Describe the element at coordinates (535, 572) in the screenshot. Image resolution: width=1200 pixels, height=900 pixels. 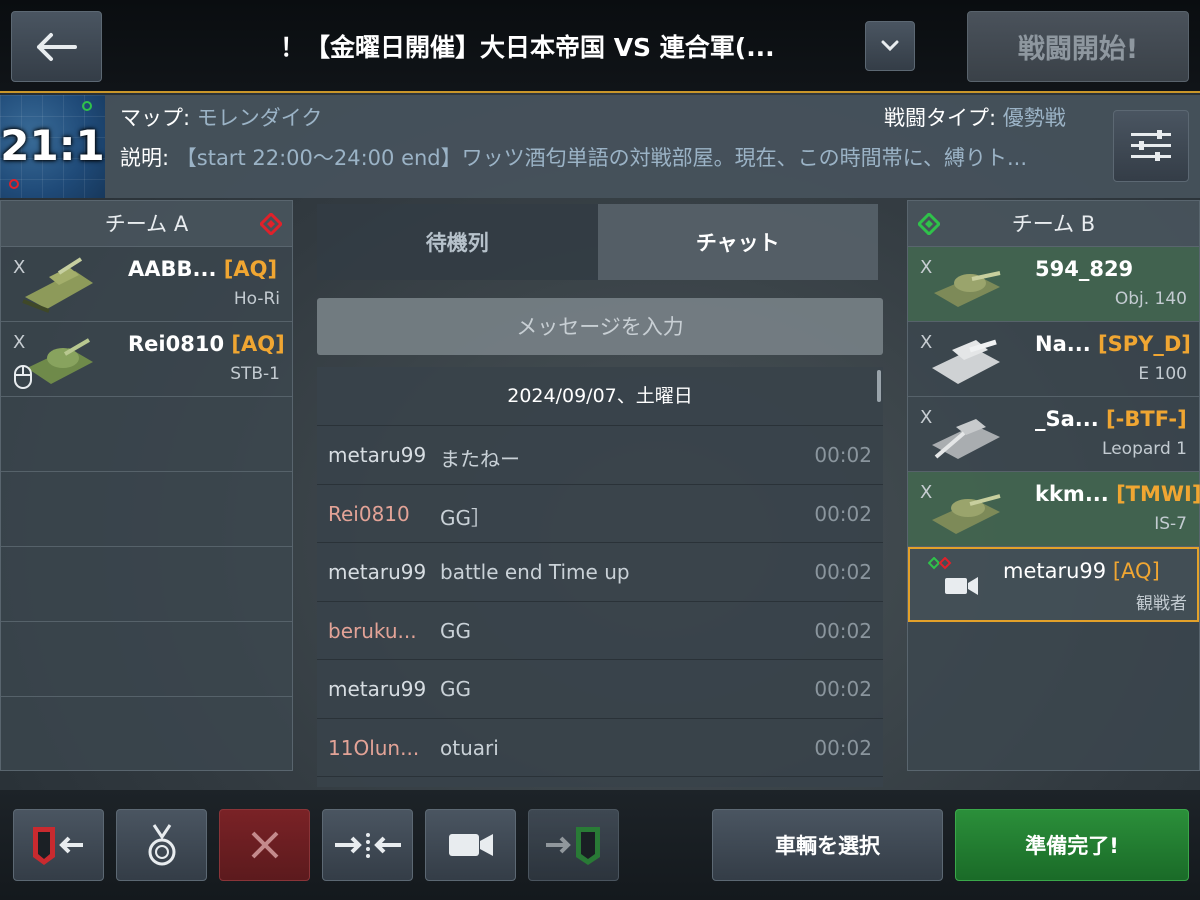
I see `chat-text: battle end Time up` at that location.